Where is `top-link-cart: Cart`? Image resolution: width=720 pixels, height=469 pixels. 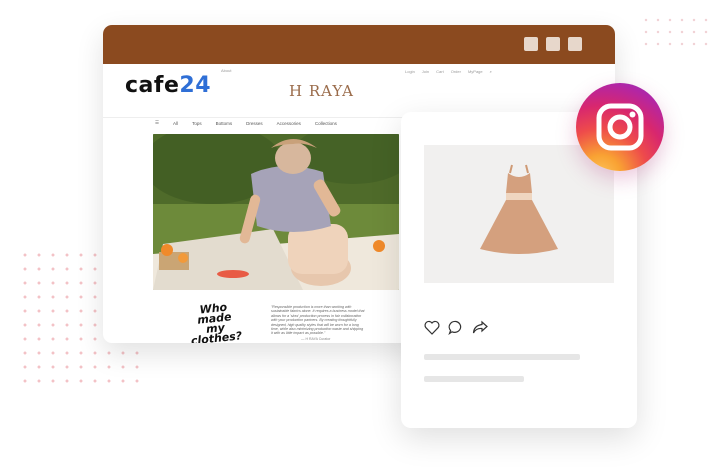 top-link-cart: Cart is located at coordinates (440, 71).